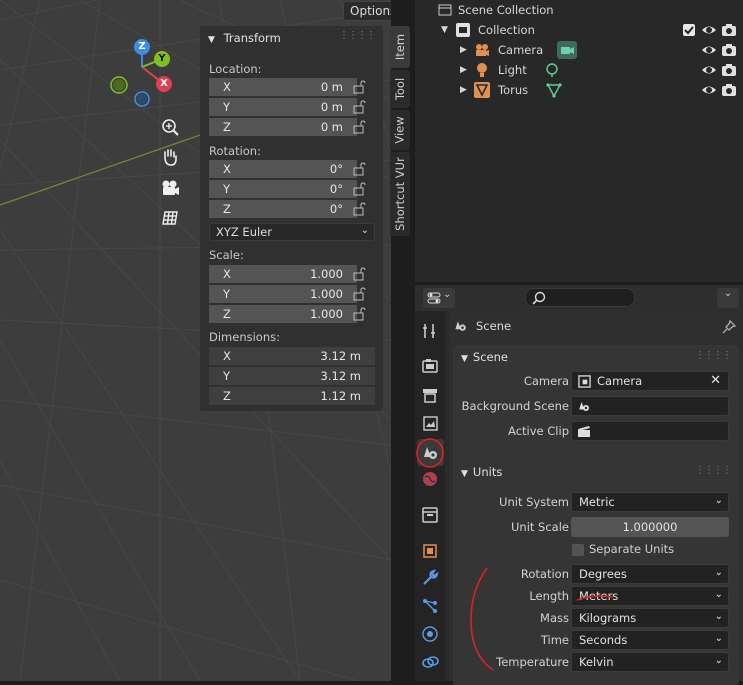 This screenshot has height=685, width=743. Describe the element at coordinates (235, 151) in the screenshot. I see `rotation-label: Rotation:` at that location.